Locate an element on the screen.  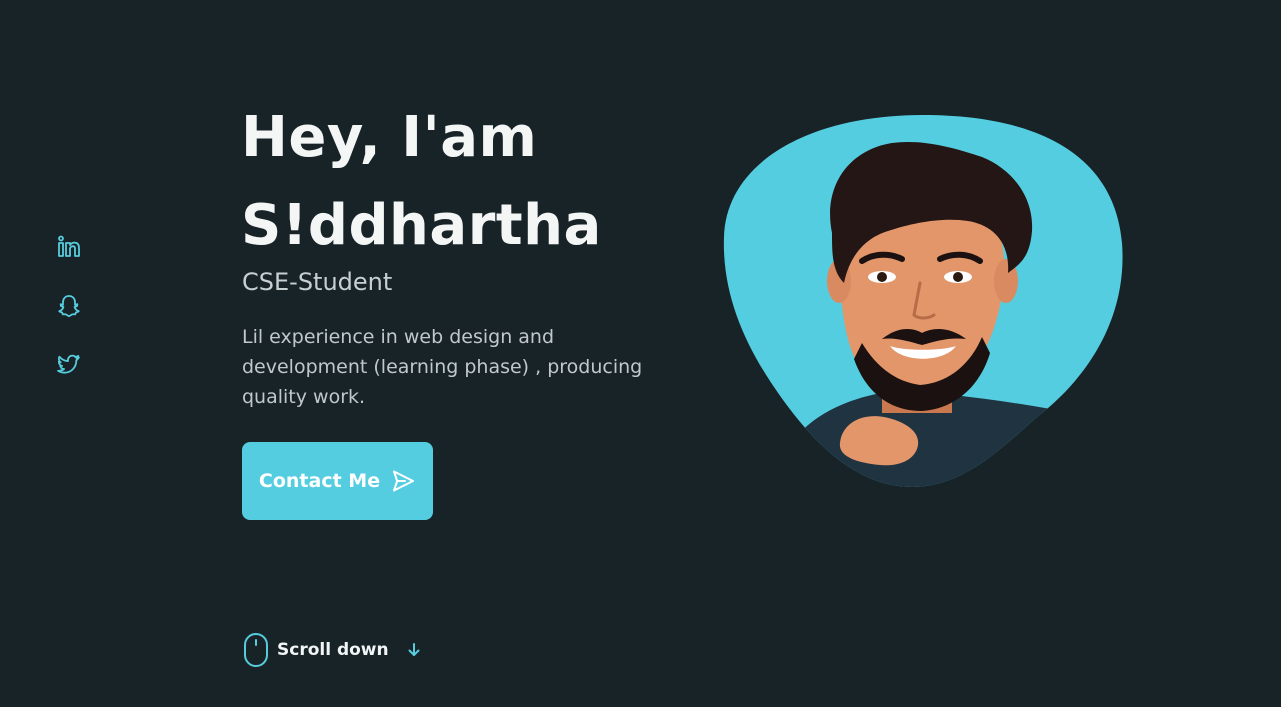
scroll-down-link: Scroll down is located at coordinates (333, 650).